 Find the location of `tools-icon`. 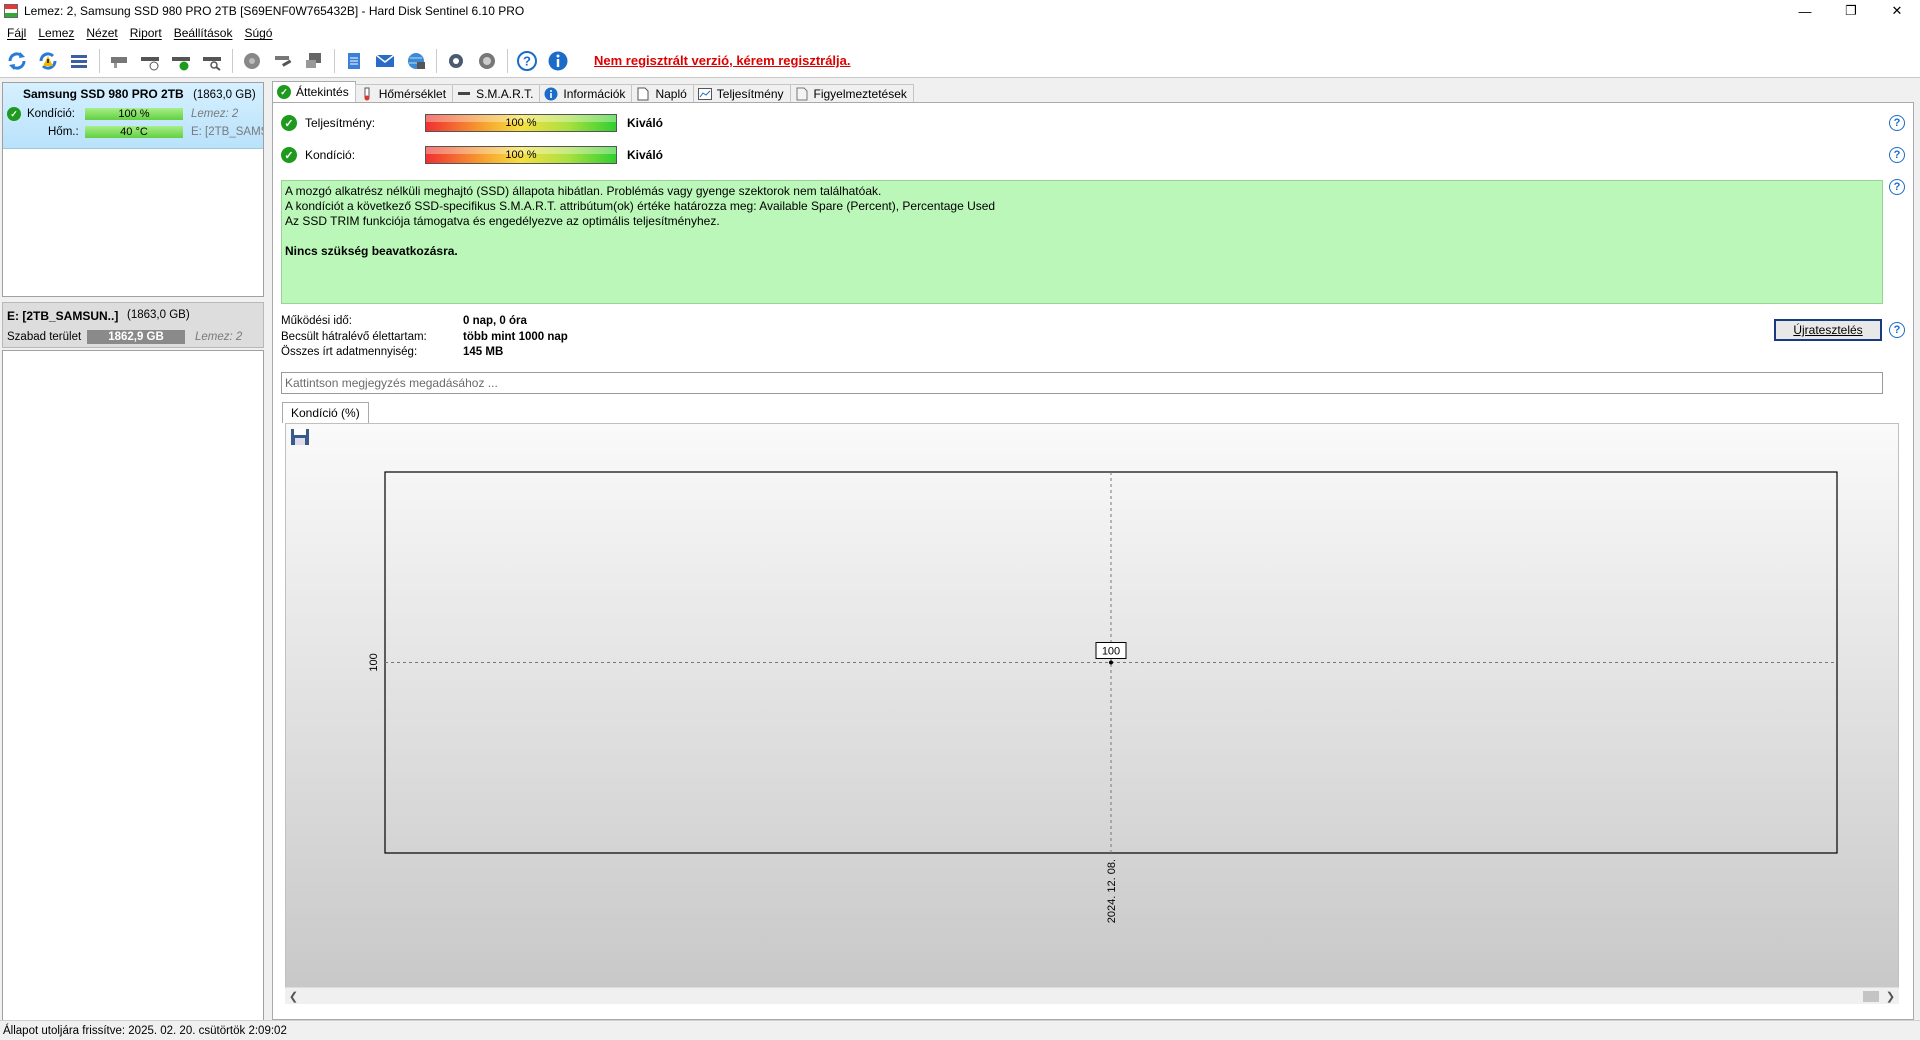

tools-icon is located at coordinates (283, 61).